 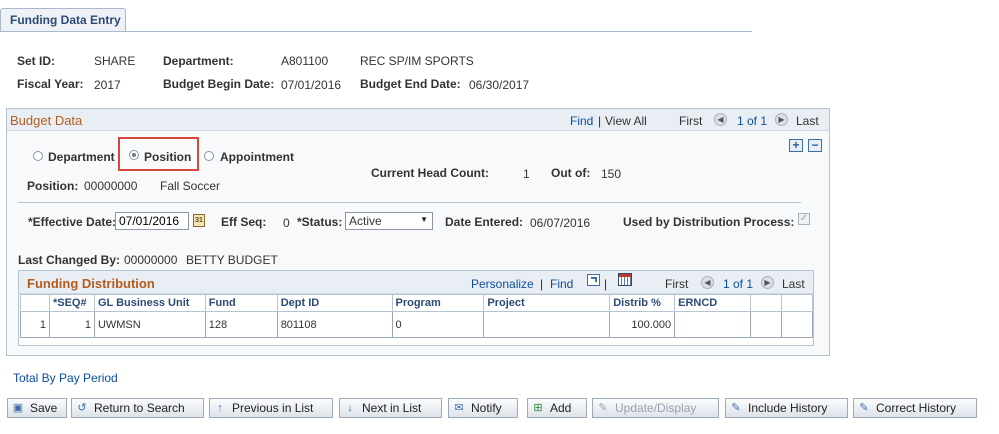 What do you see at coordinates (793, 284) in the screenshot?
I see `funding-last-label: Last` at bounding box center [793, 284].